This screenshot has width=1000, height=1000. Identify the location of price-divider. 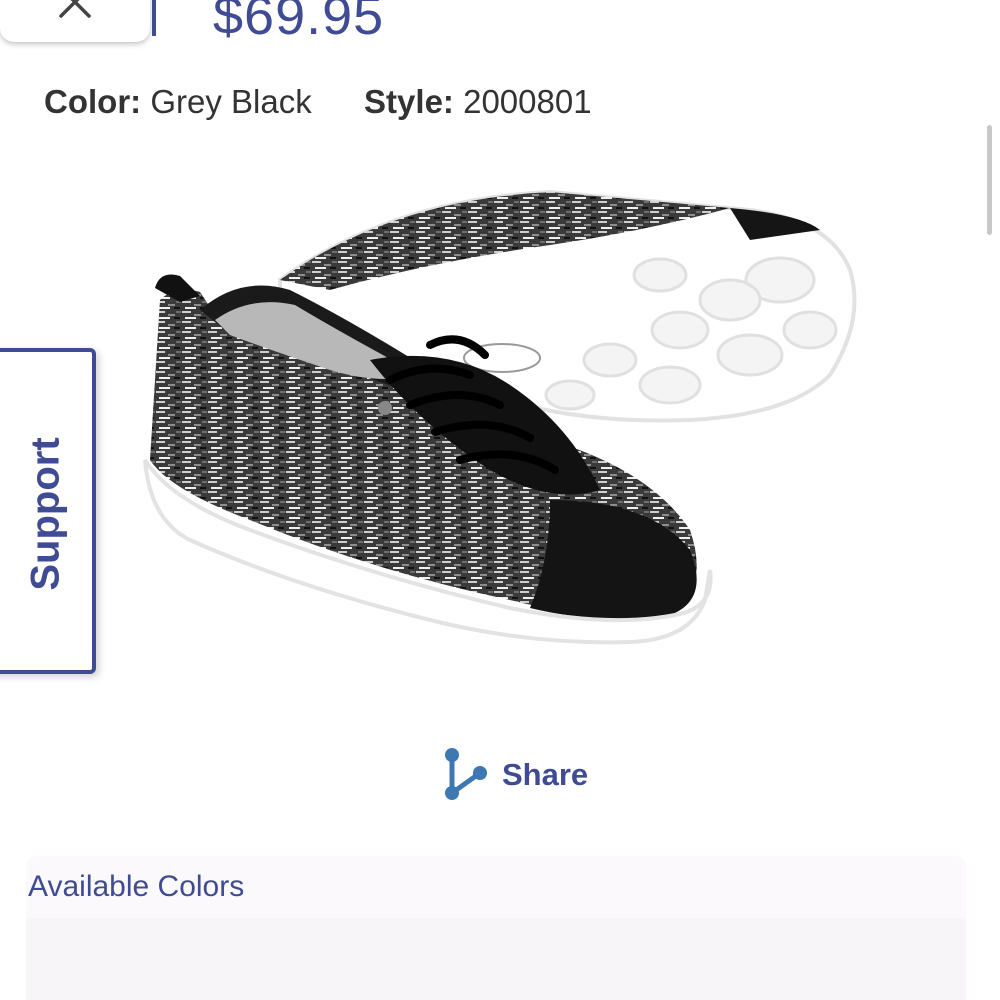
(154, 18).